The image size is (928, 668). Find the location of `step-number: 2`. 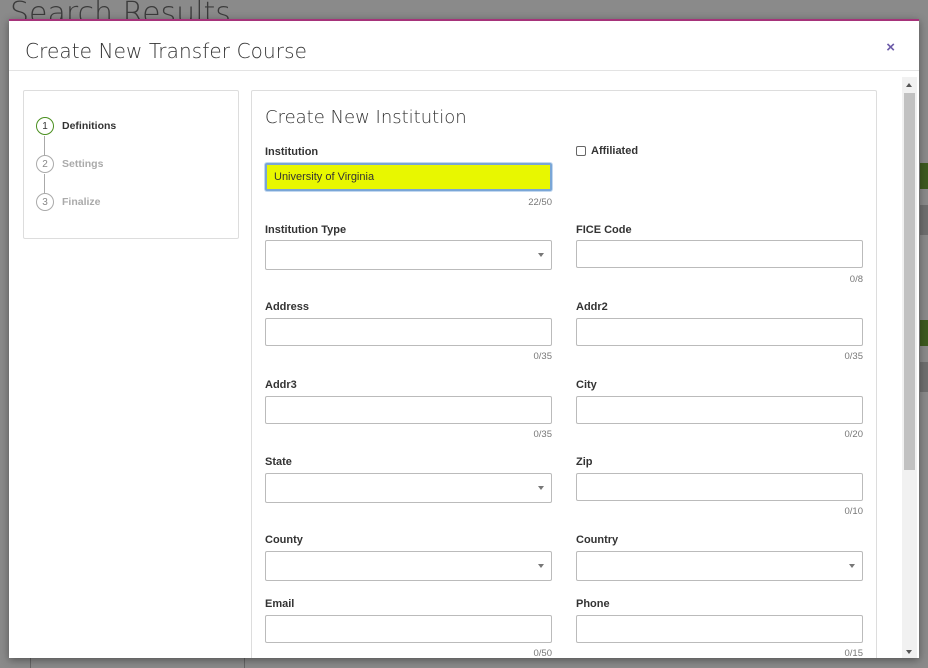

step-number: 2 is located at coordinates (45, 164).